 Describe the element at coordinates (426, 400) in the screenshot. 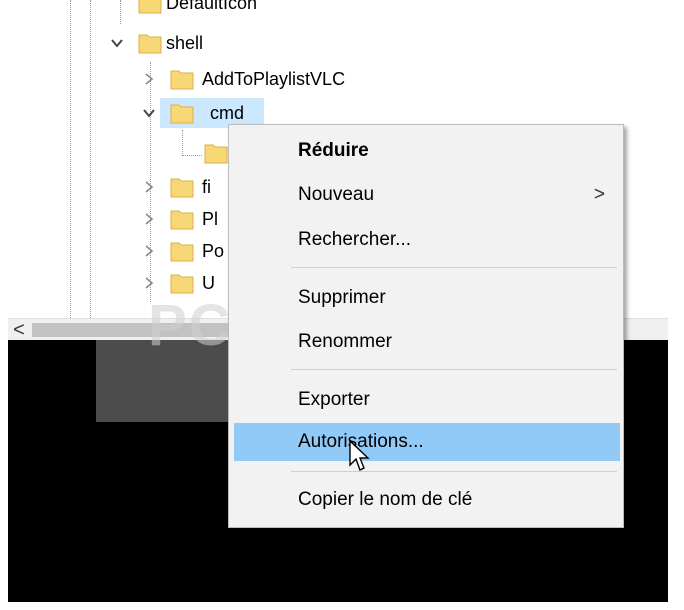

I see `menu-item-exporter: Exporter` at that location.